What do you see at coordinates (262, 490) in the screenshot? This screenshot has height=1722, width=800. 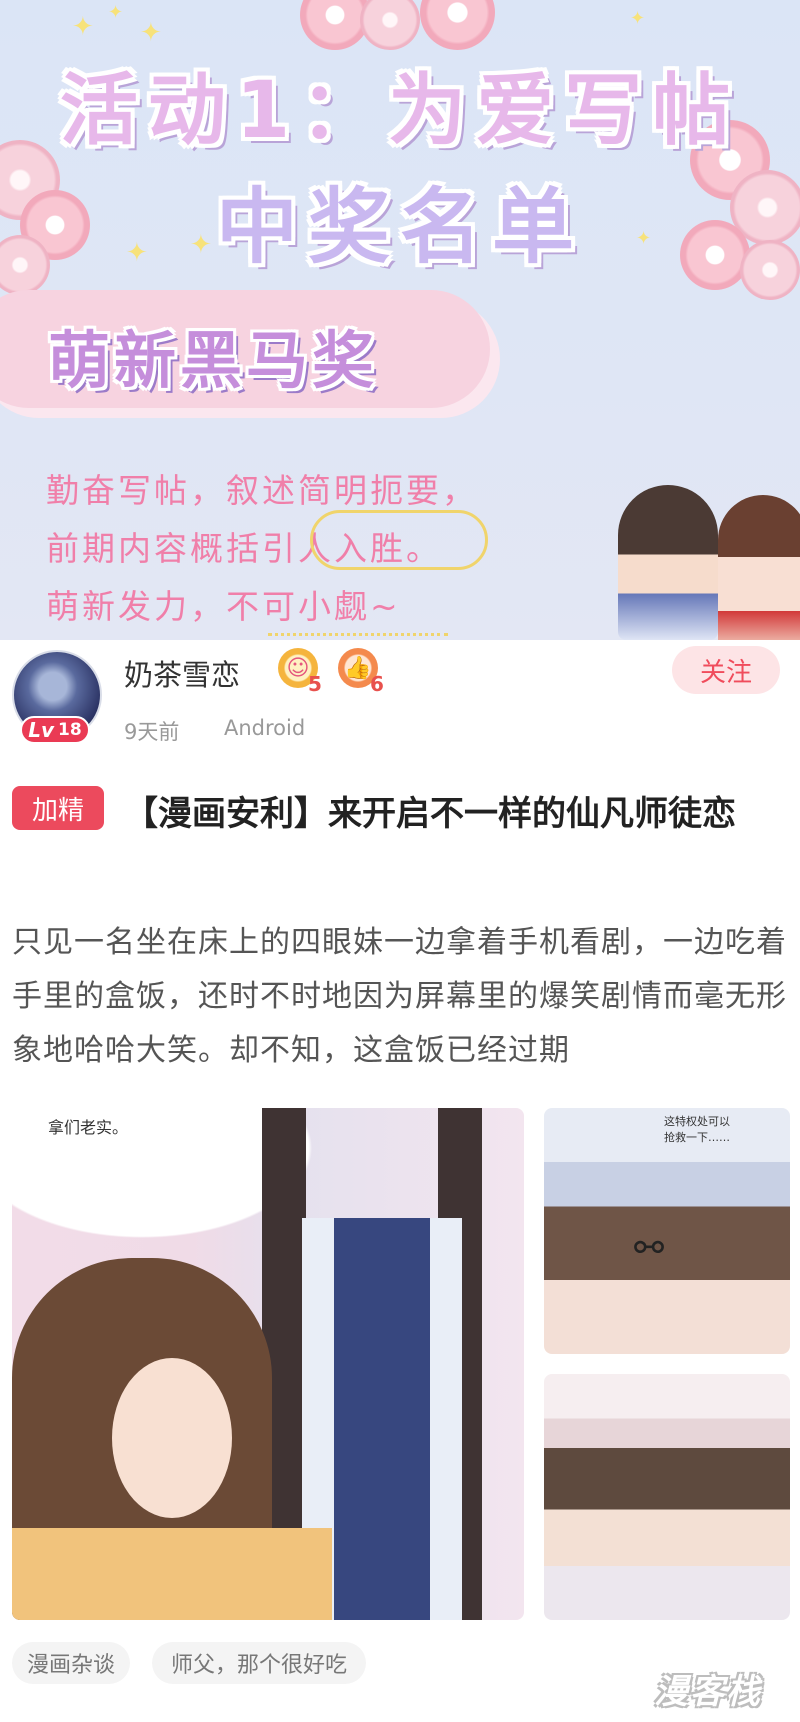 I see `award-description-line1: 勤奋写帖，叙述简明扼要，` at bounding box center [262, 490].